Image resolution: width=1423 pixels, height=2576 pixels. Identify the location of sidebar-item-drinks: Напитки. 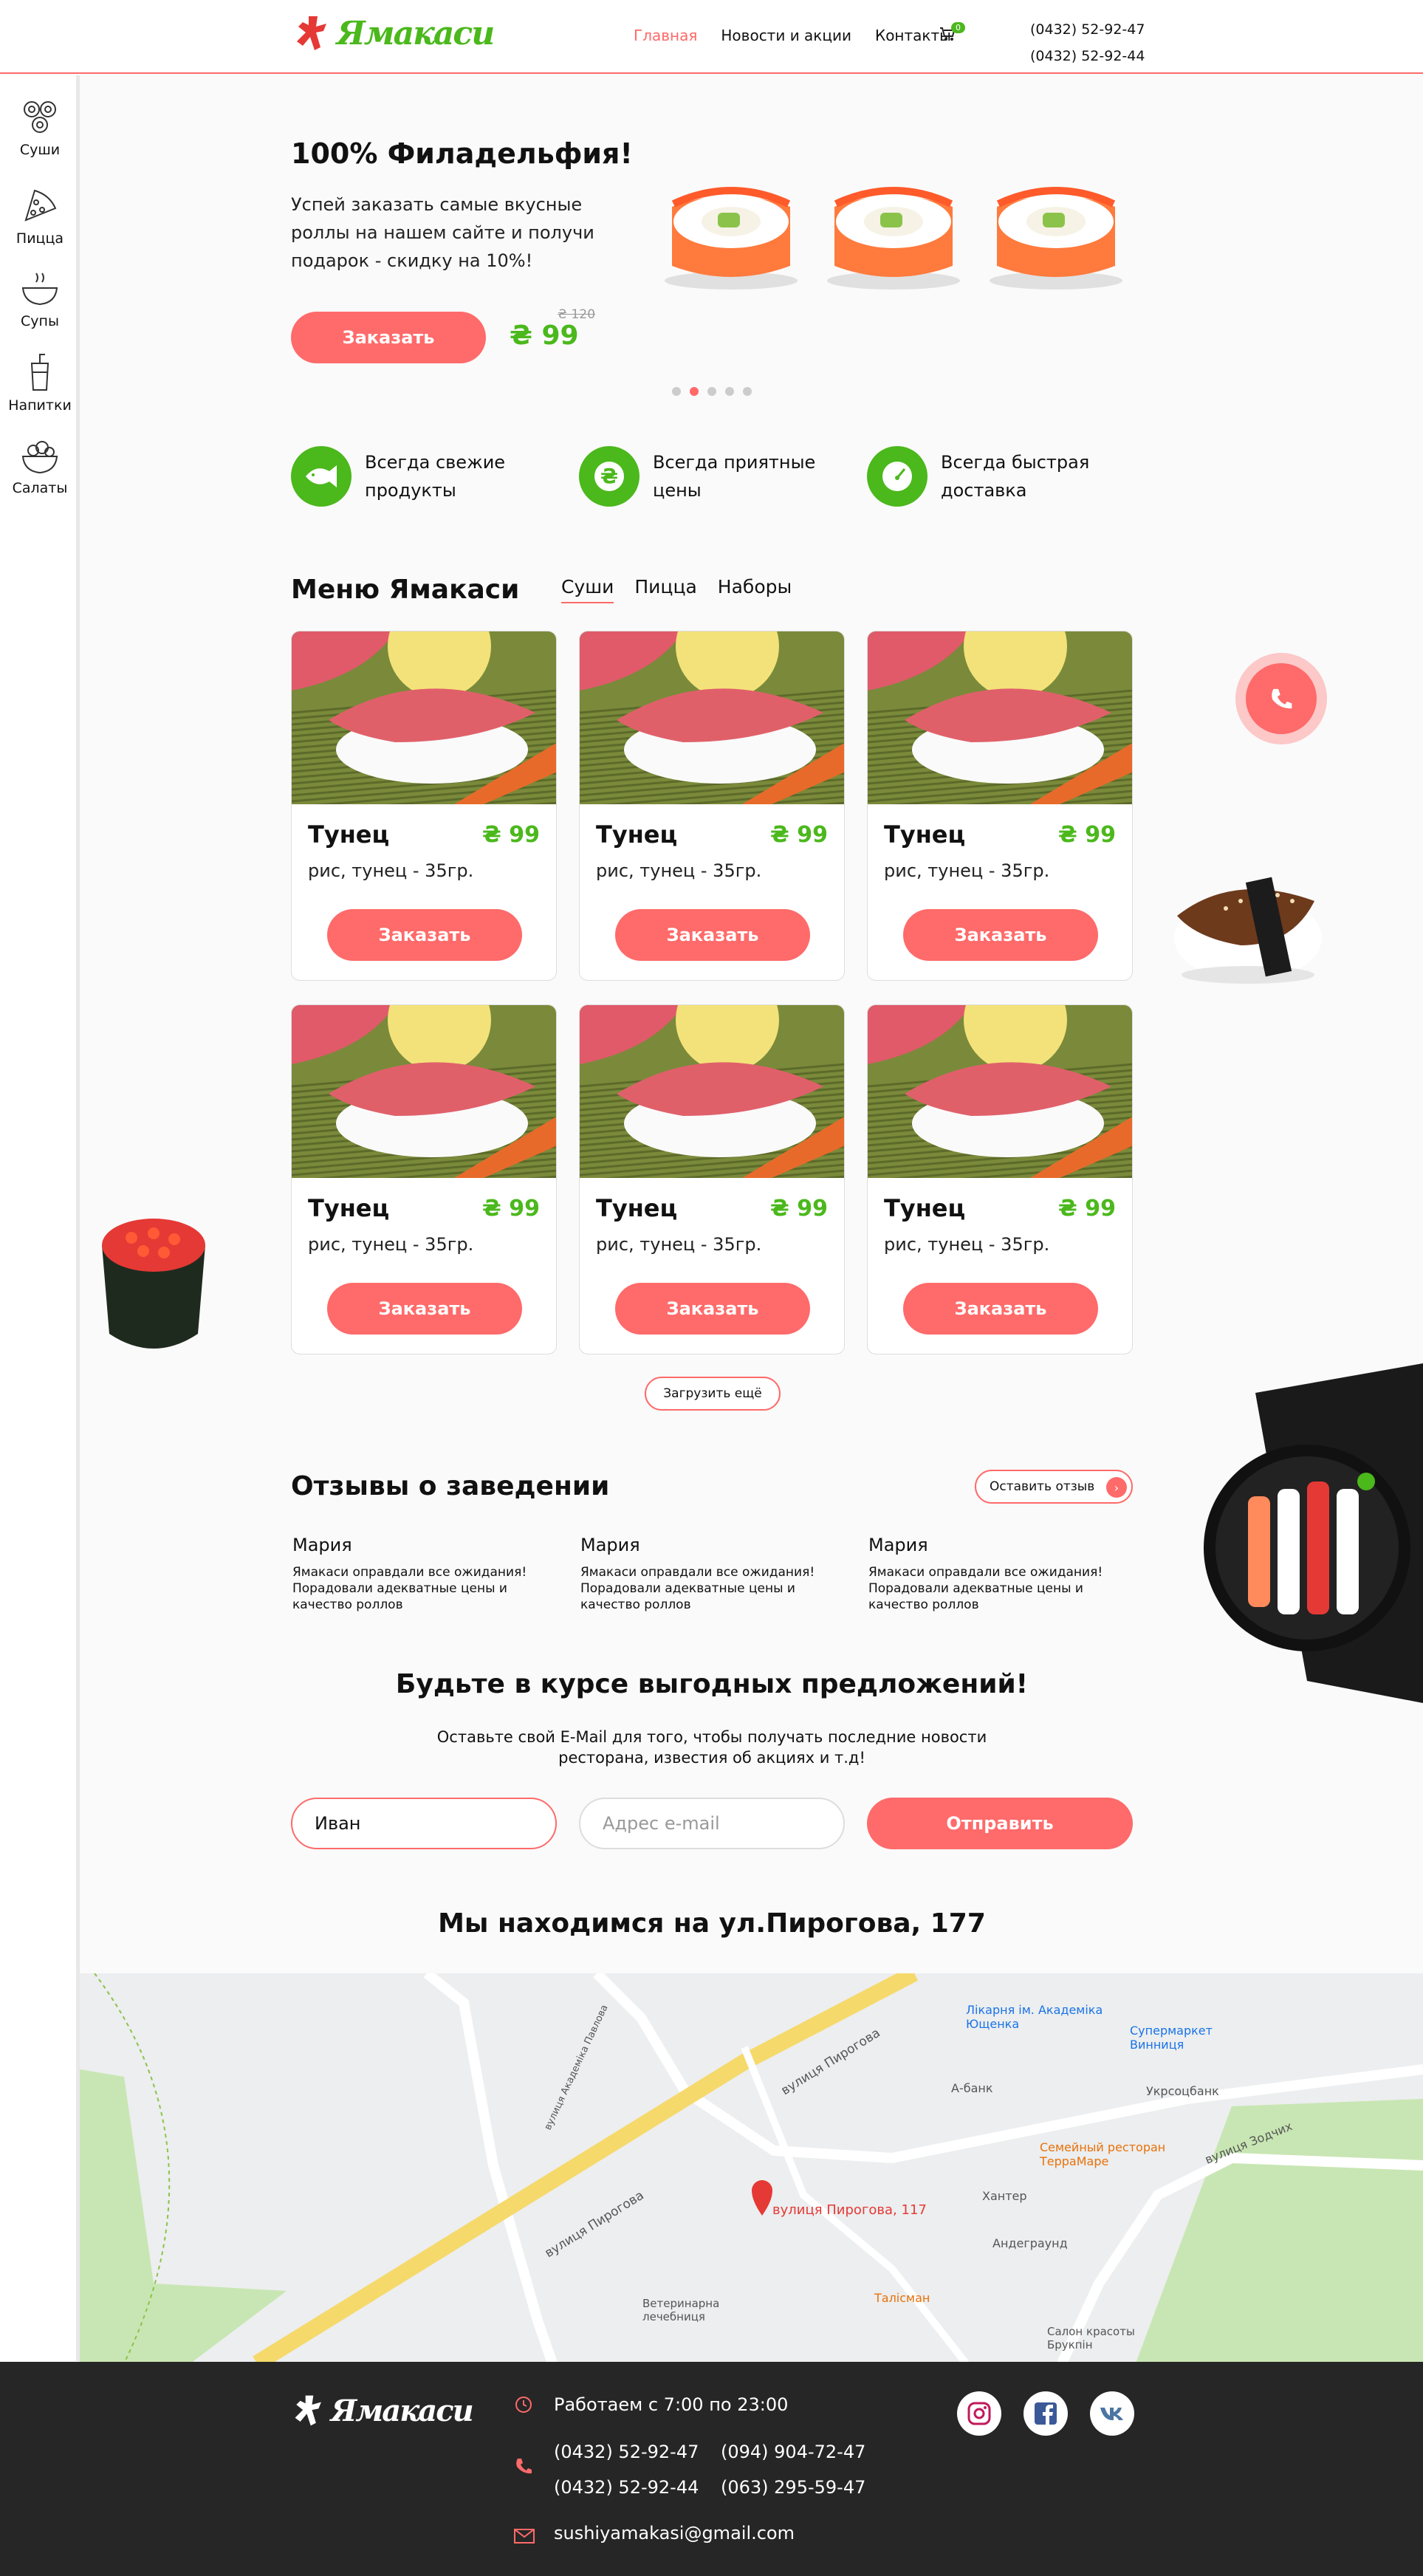
(40, 383).